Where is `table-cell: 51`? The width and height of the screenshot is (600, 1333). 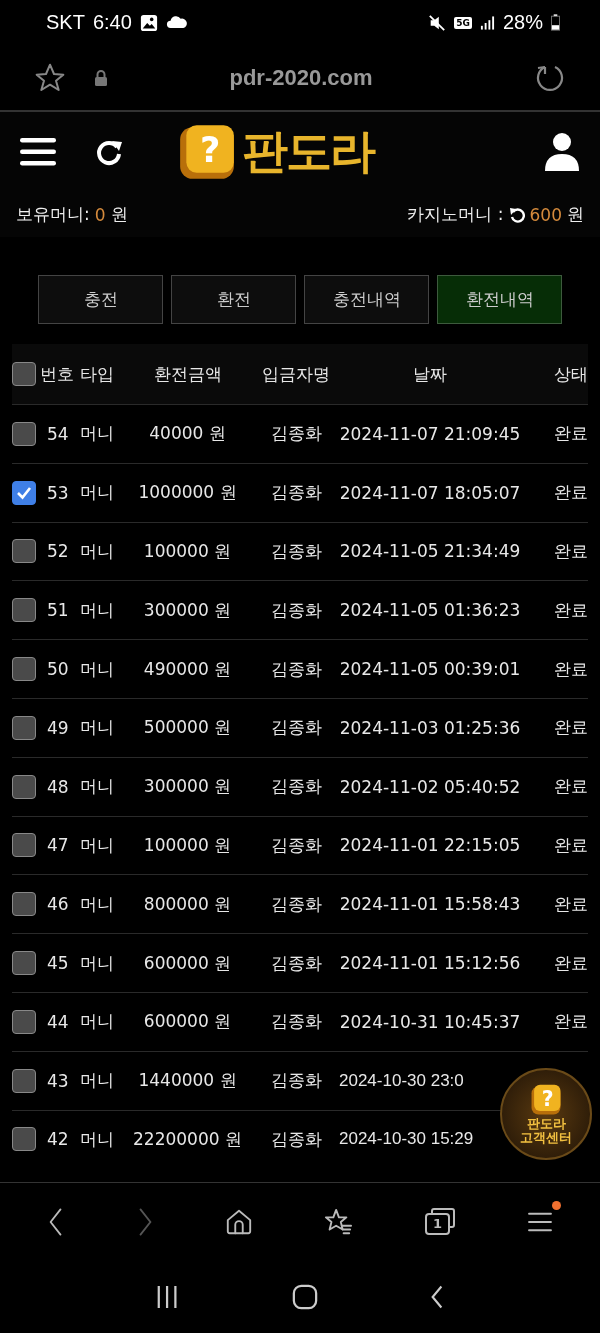
table-cell: 51 is located at coordinates (58, 610).